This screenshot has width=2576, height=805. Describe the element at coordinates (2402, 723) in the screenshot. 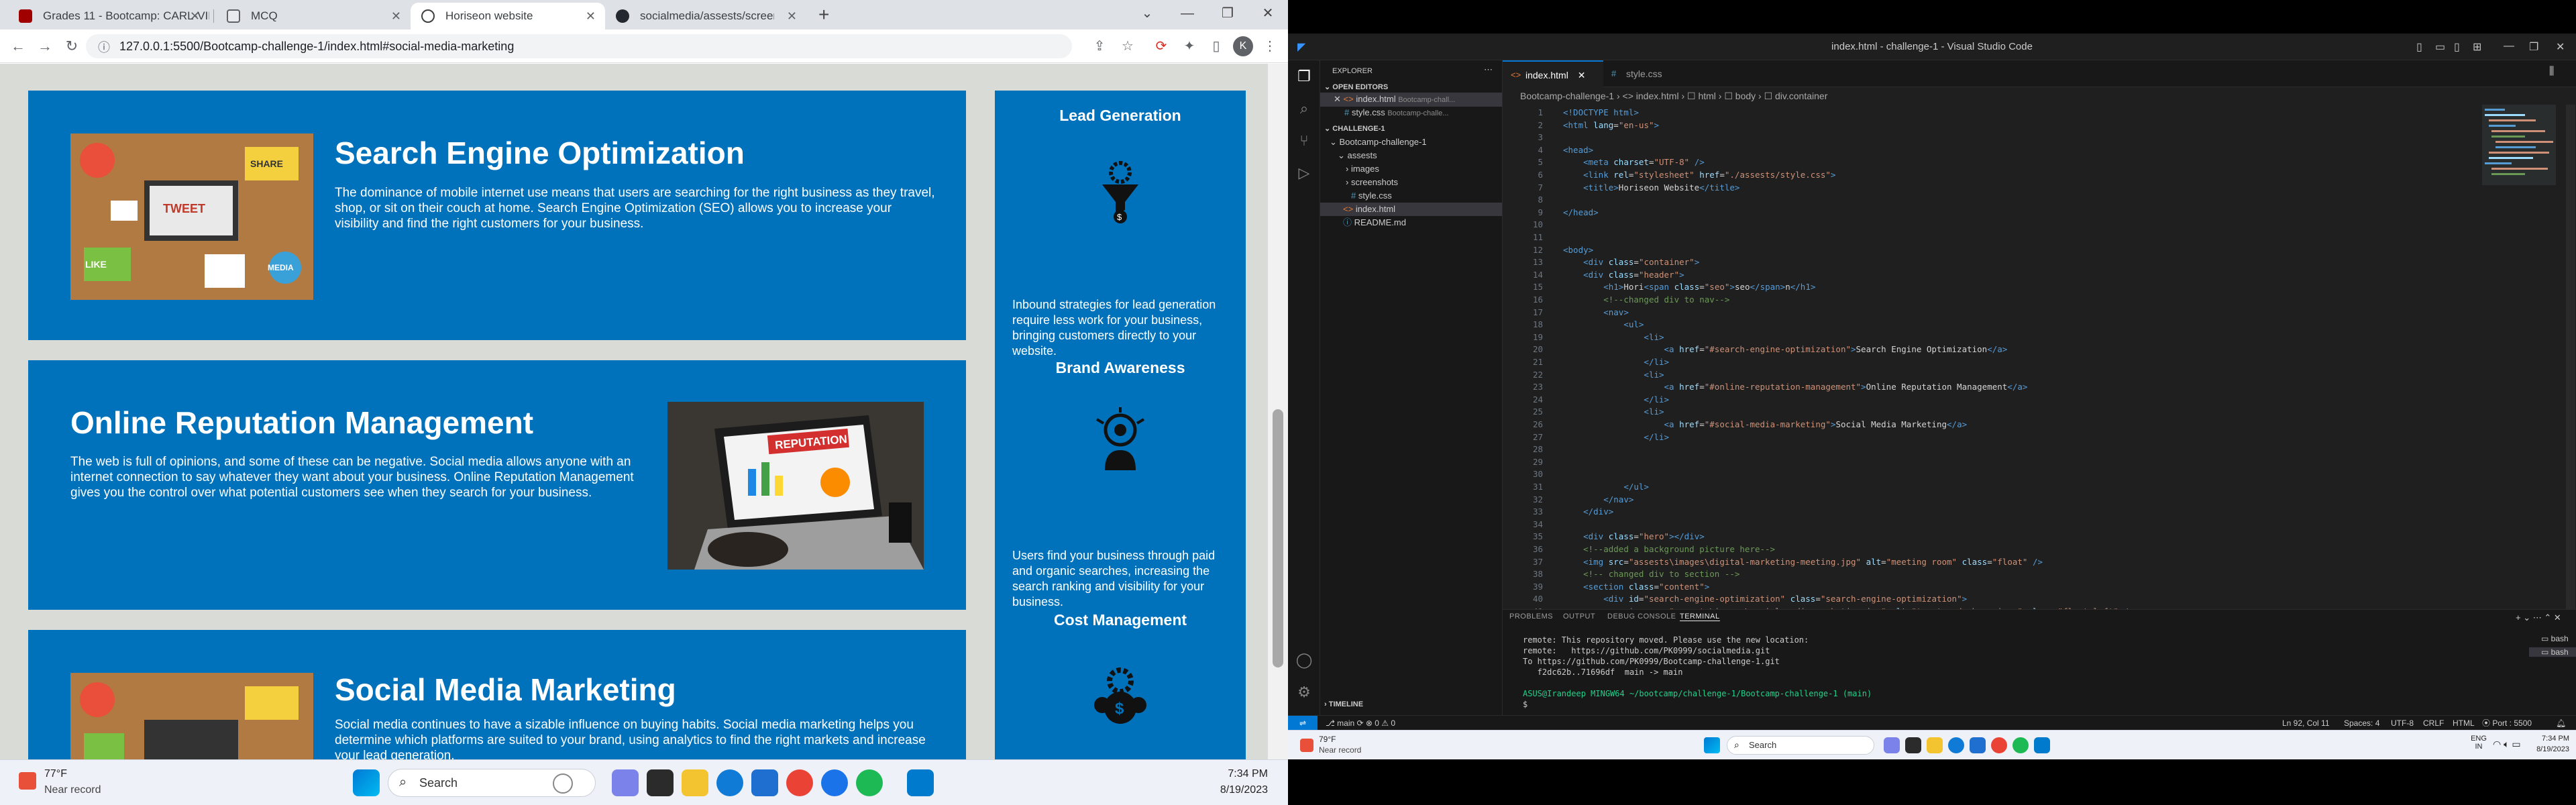

I see `encoding: UTF-8` at that location.